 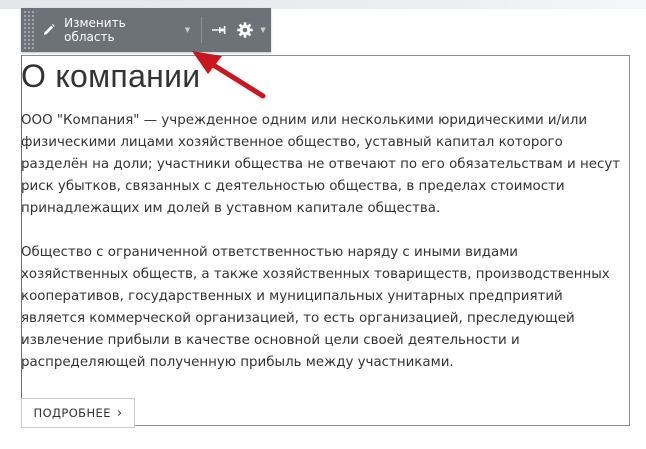 What do you see at coordinates (72, 413) in the screenshot?
I see `more-button-label: ПОДРОБНЕЕ` at bounding box center [72, 413].